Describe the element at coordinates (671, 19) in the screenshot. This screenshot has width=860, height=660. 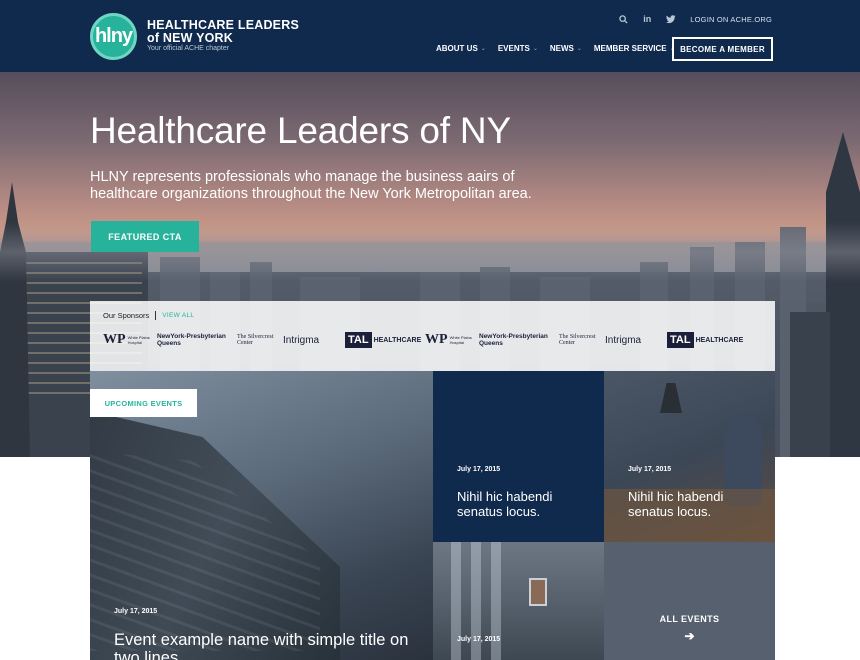
I see `twitter-icon` at that location.